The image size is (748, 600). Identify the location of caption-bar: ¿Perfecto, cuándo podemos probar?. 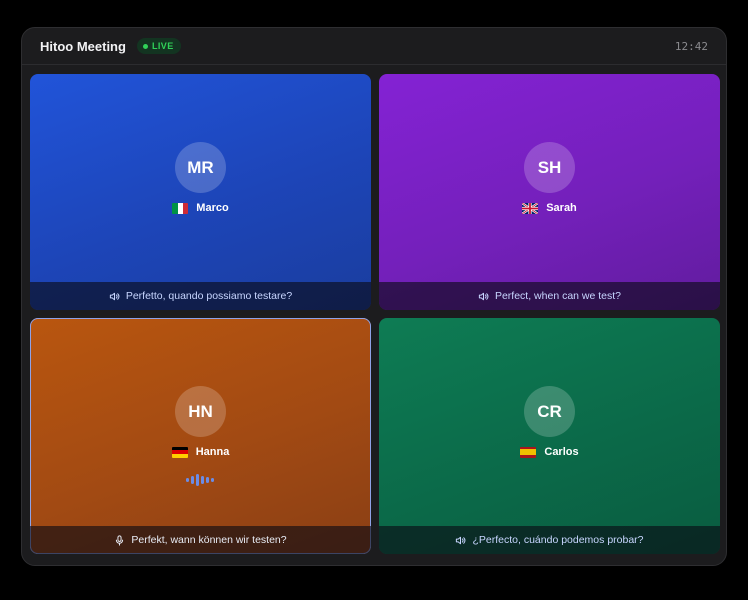
(549, 540).